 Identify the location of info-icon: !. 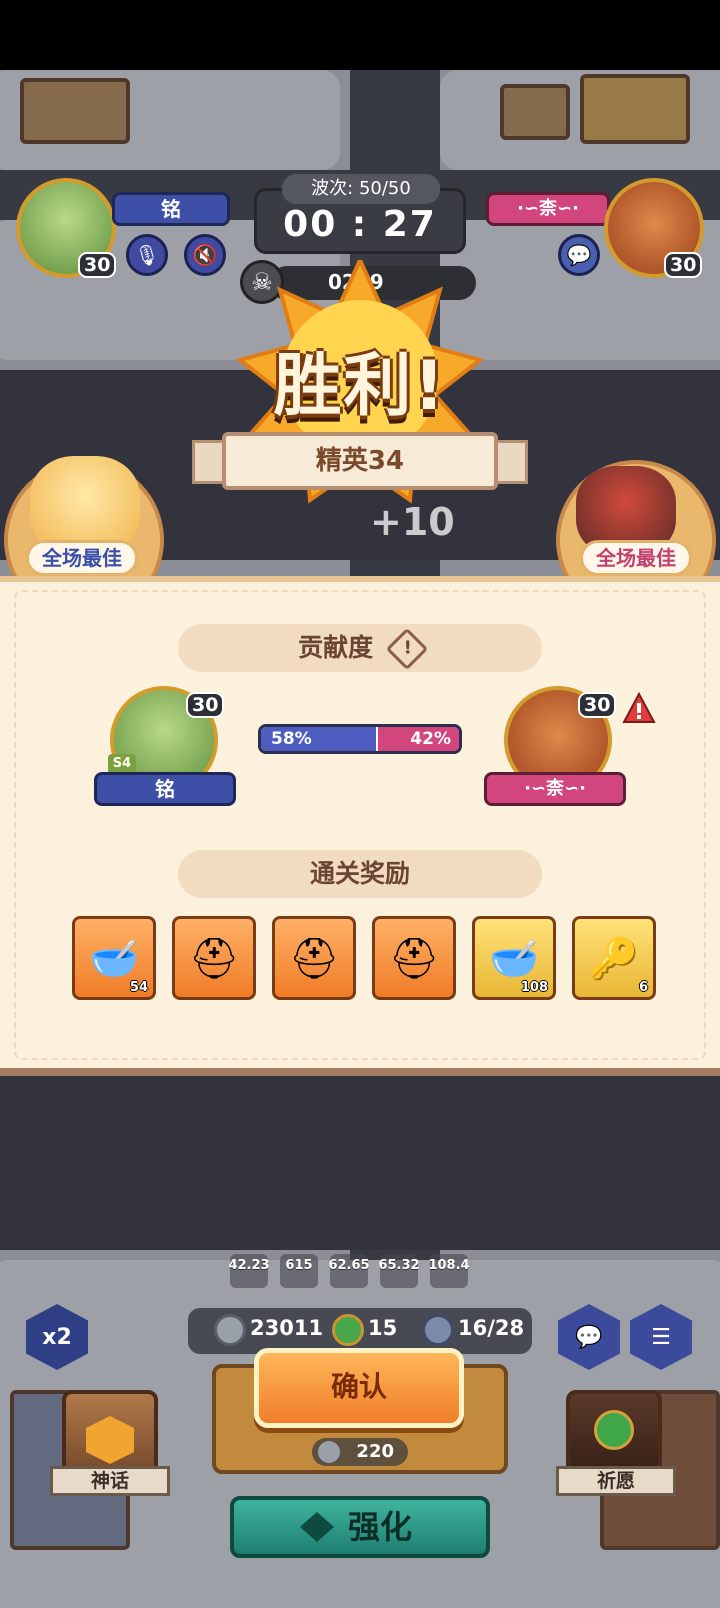
(407, 649).